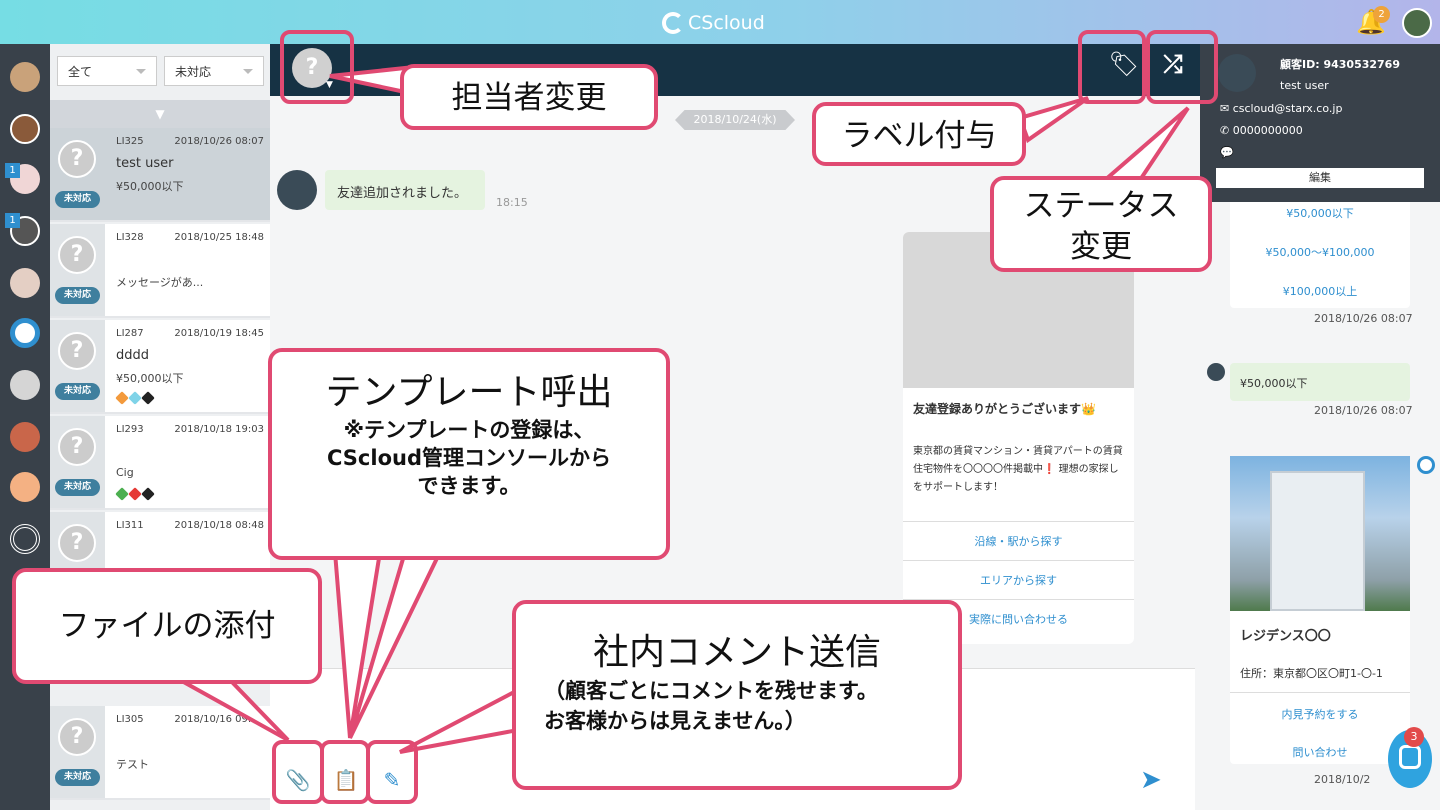 The image size is (1440, 810). Describe the element at coordinates (1342, 779) in the screenshot. I see `history-time: 2018/10/2` at that location.